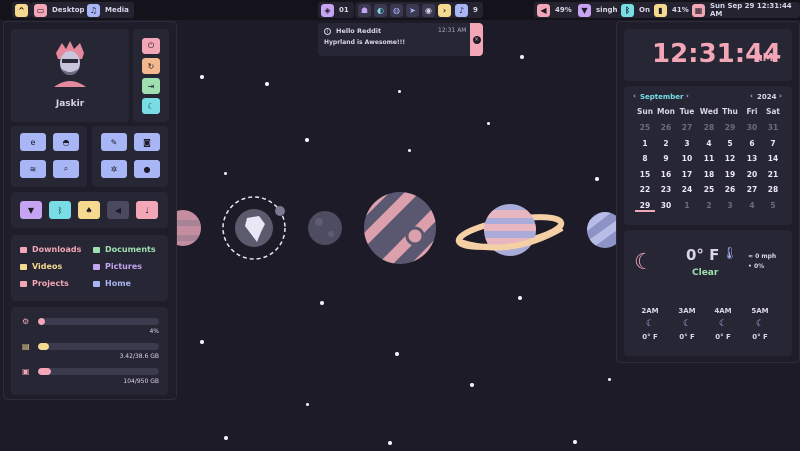  What do you see at coordinates (44, 283) in the screenshot?
I see `folder-projects: Projects` at bounding box center [44, 283].